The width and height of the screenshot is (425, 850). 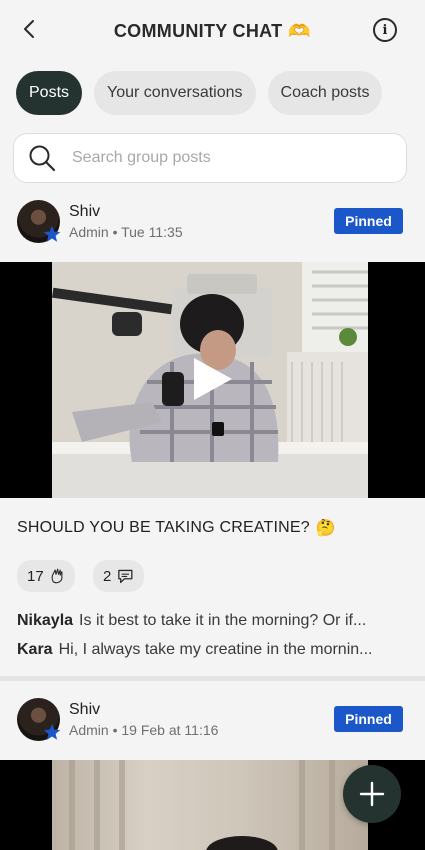 I want to click on post-divider, so click(x=212, y=678).